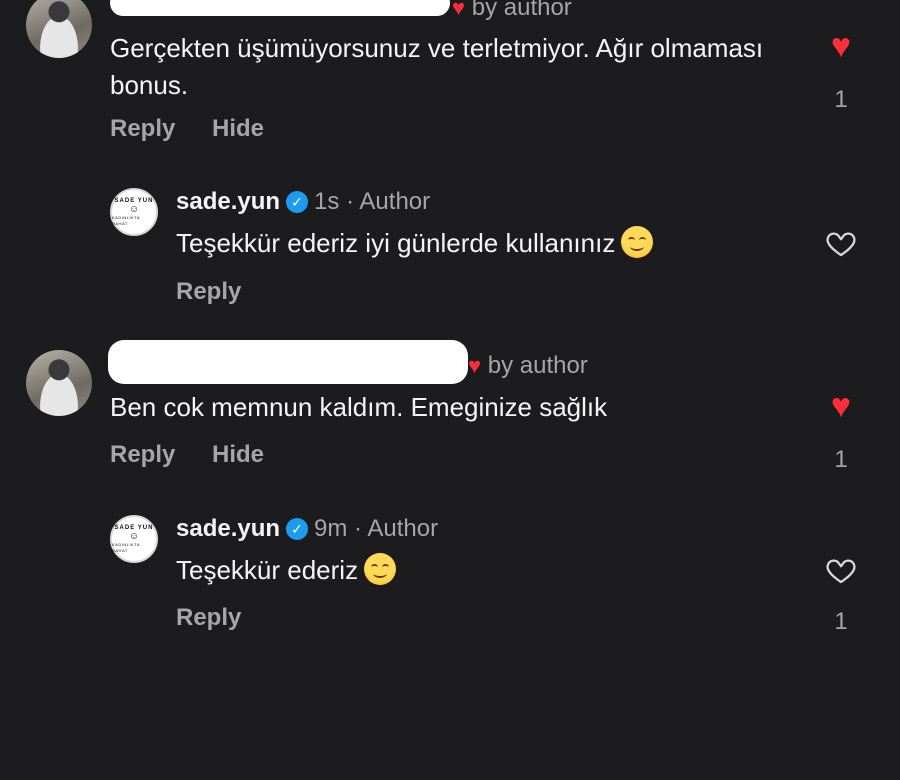  I want to click on comment-text: Ben cok memnun kaldım. Emeginize sağlık, so click(359, 407).